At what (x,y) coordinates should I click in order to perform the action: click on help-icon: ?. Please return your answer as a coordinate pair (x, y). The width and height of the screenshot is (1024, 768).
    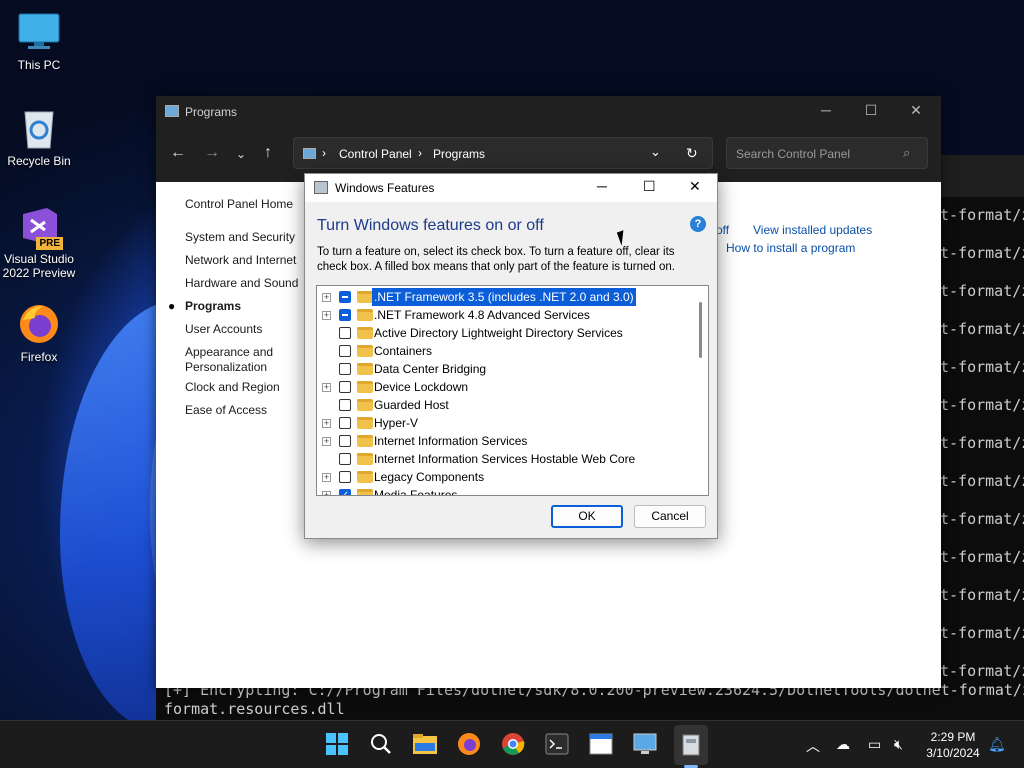
    Looking at the image, I should click on (698, 224).